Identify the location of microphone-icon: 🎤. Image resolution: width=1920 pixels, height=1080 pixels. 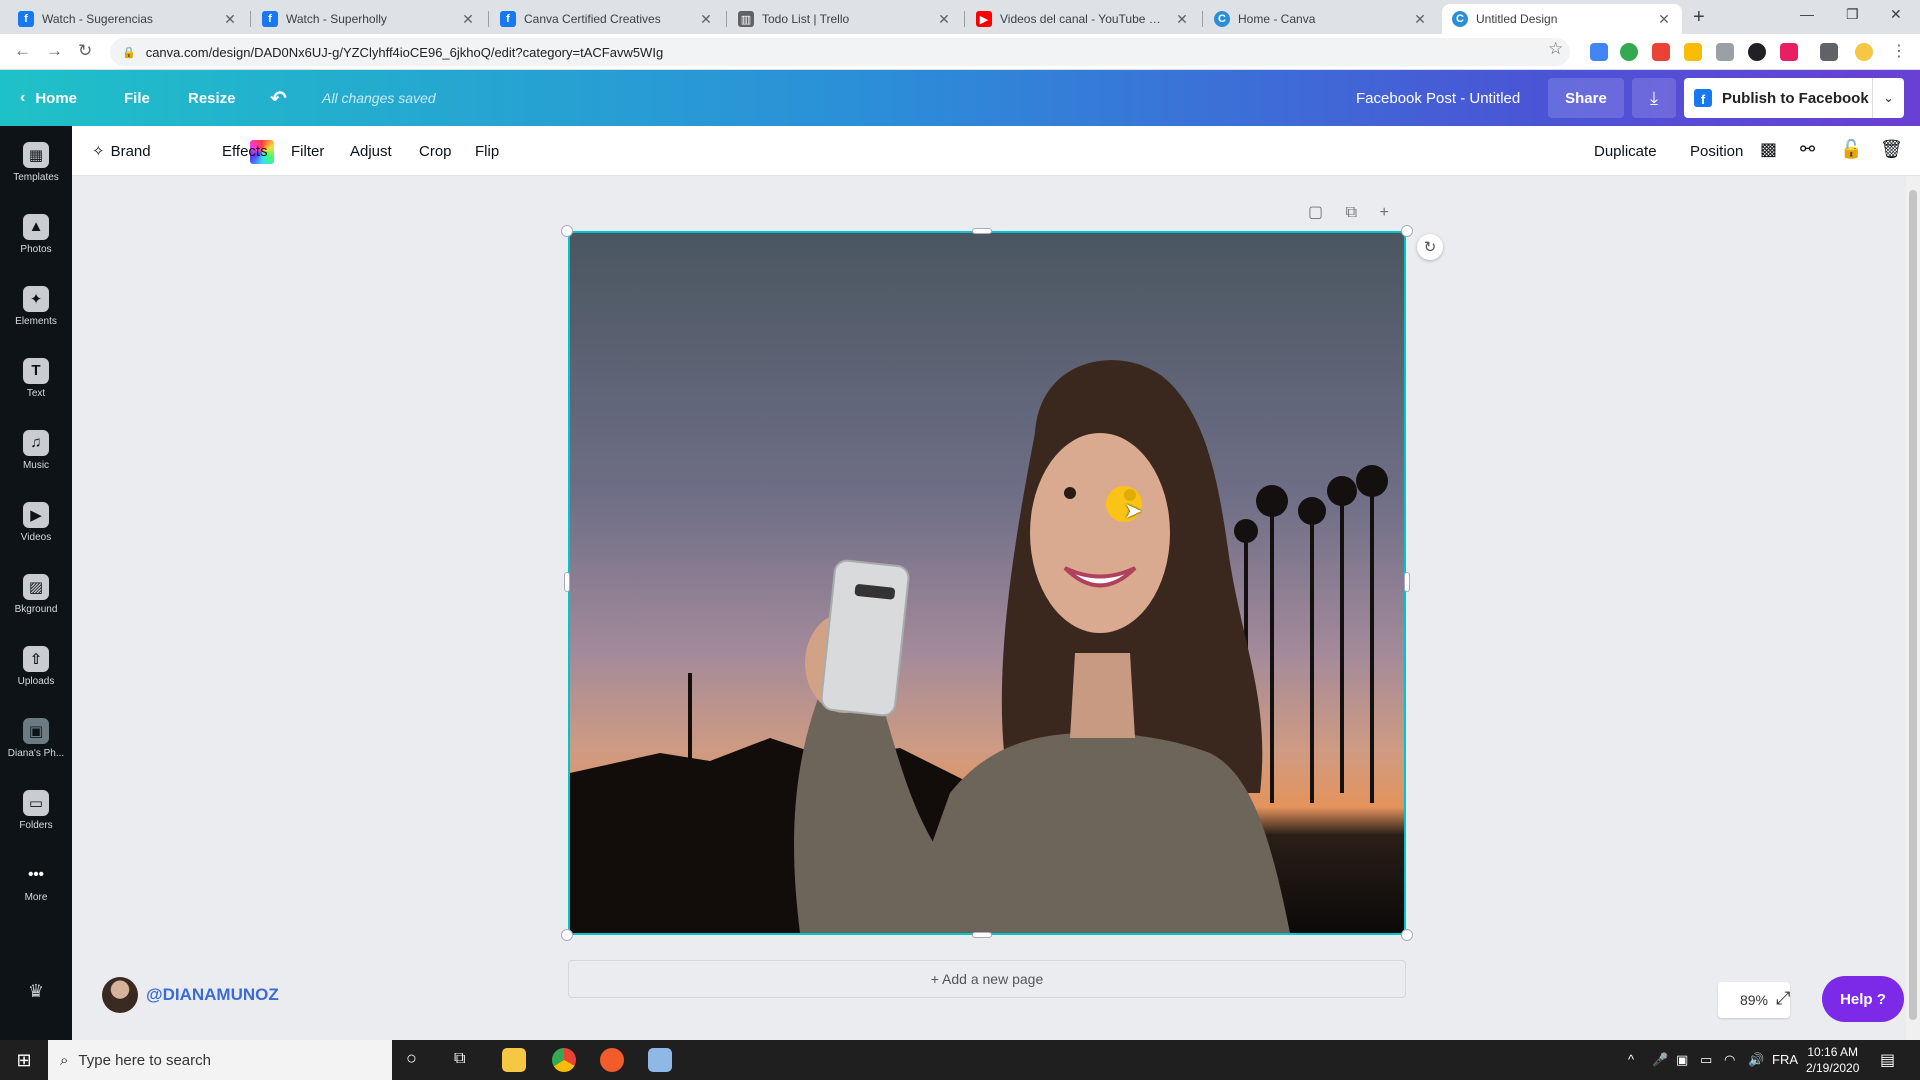
(1660, 1060).